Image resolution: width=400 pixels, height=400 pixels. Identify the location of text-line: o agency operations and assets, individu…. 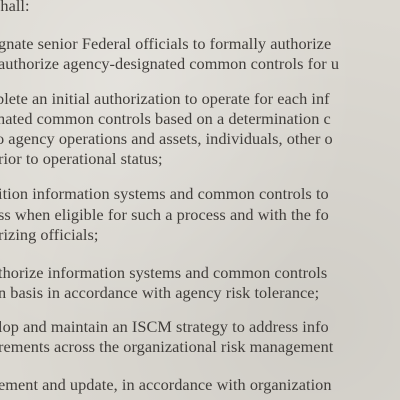
(166, 138).